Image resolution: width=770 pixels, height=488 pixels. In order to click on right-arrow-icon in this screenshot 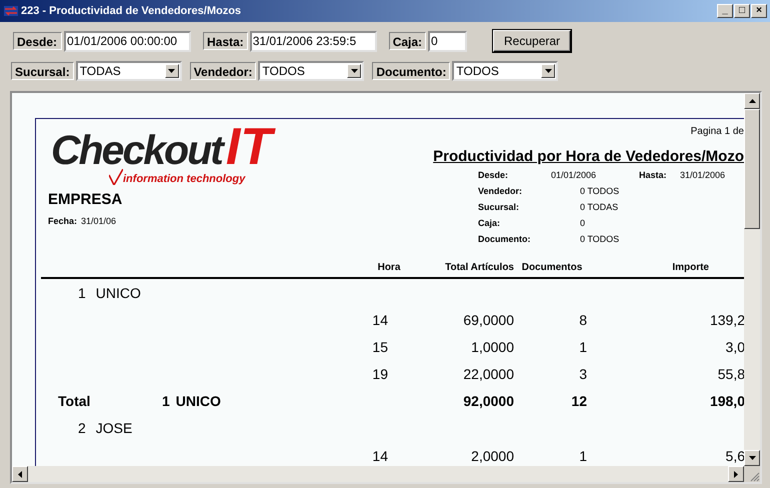, I will do `click(736, 474)`.